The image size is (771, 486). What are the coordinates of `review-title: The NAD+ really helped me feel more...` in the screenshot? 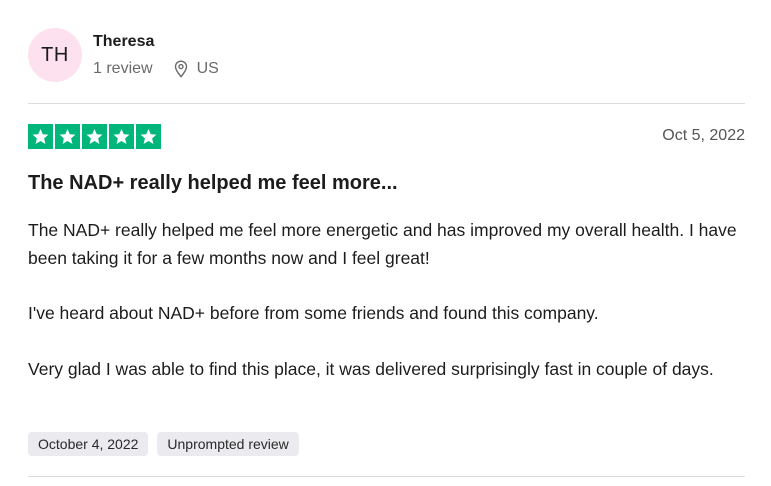 It's located at (213, 183).